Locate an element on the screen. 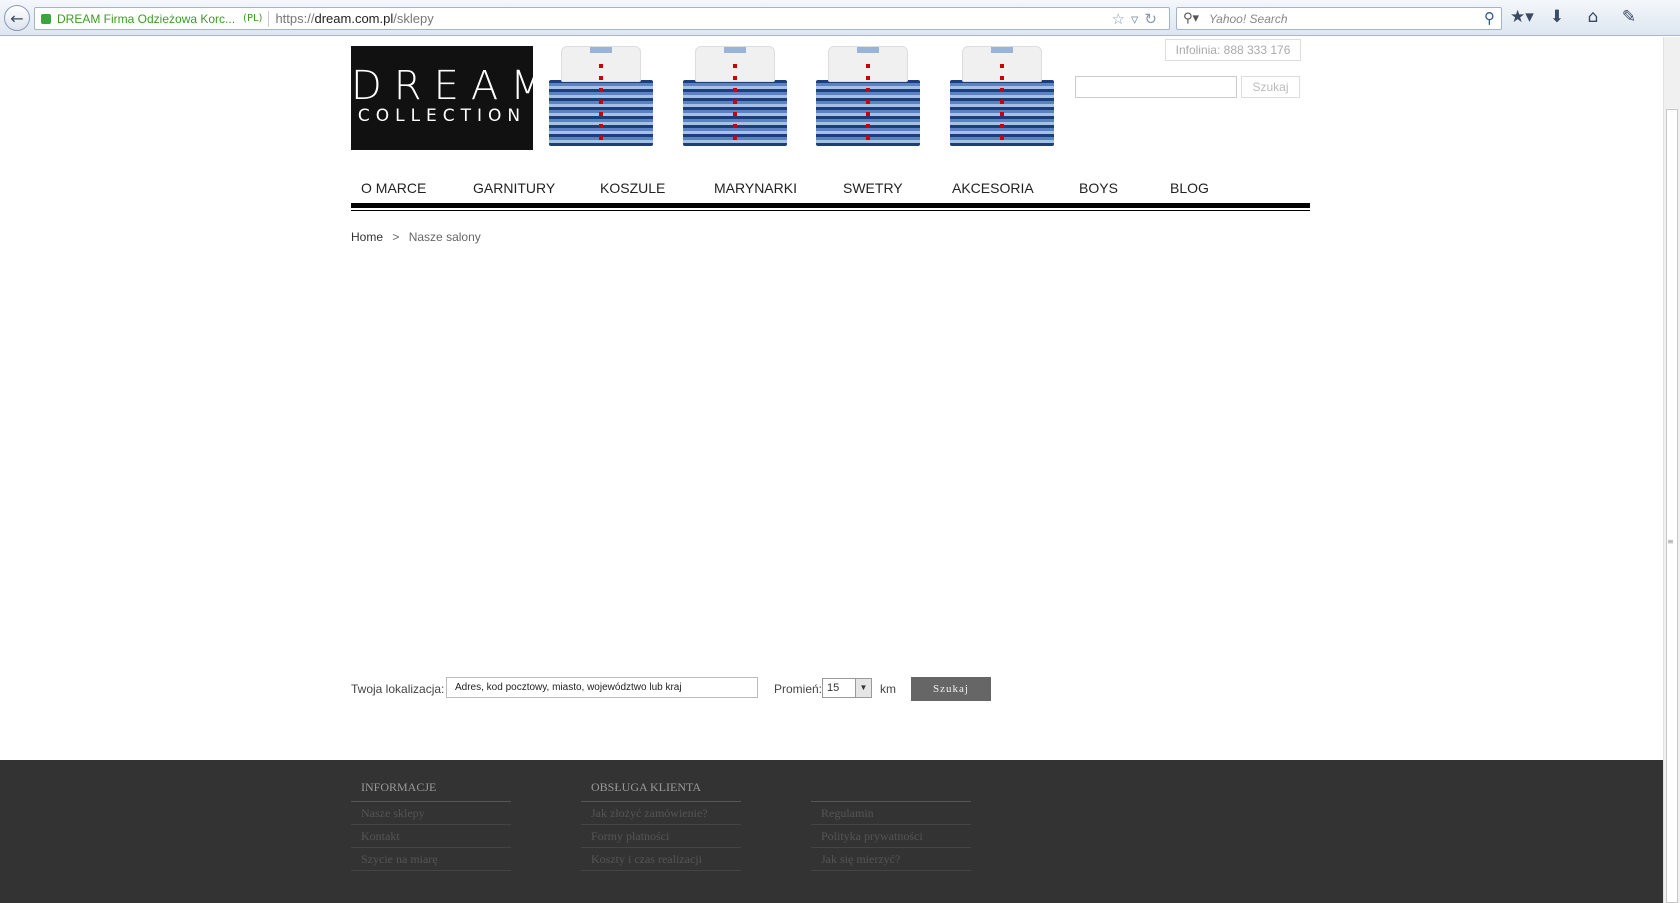 Image resolution: width=1680 pixels, height=903 pixels. nav-item-blog: BLOG is located at coordinates (1189, 188).